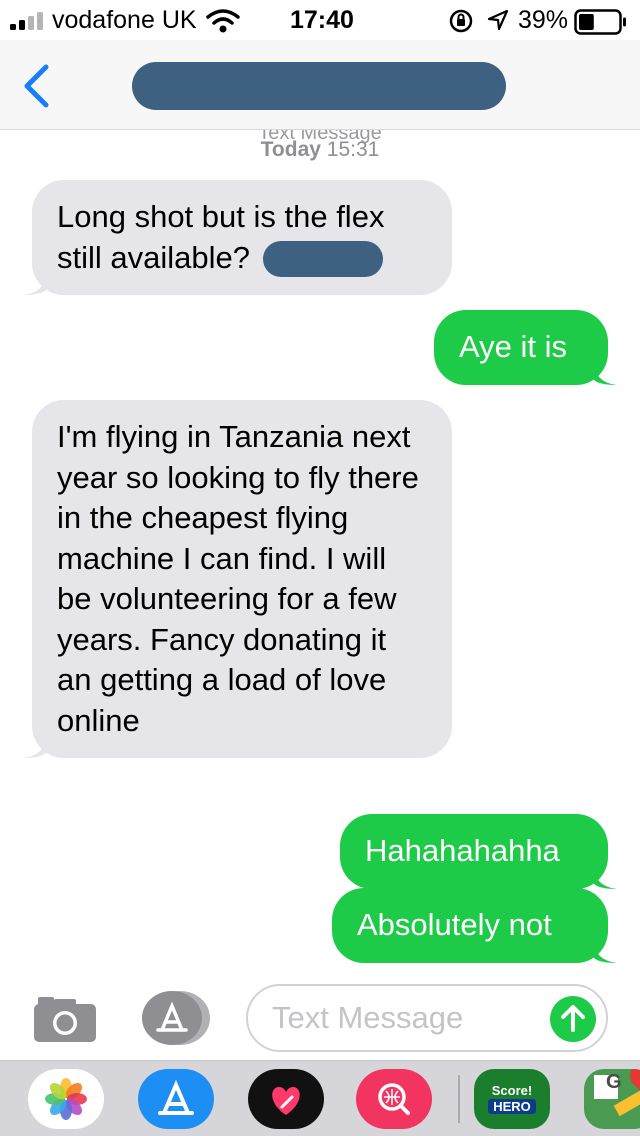  I want to click on maps-letter: G, so click(614, 1082).